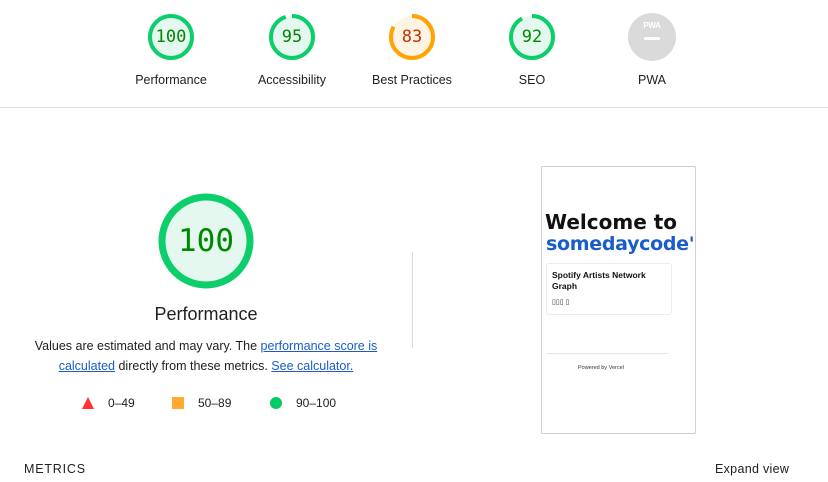 The height and width of the screenshot is (482, 828). I want to click on screenshot-card-title: Spotify Artists Network Graph, so click(599, 280).